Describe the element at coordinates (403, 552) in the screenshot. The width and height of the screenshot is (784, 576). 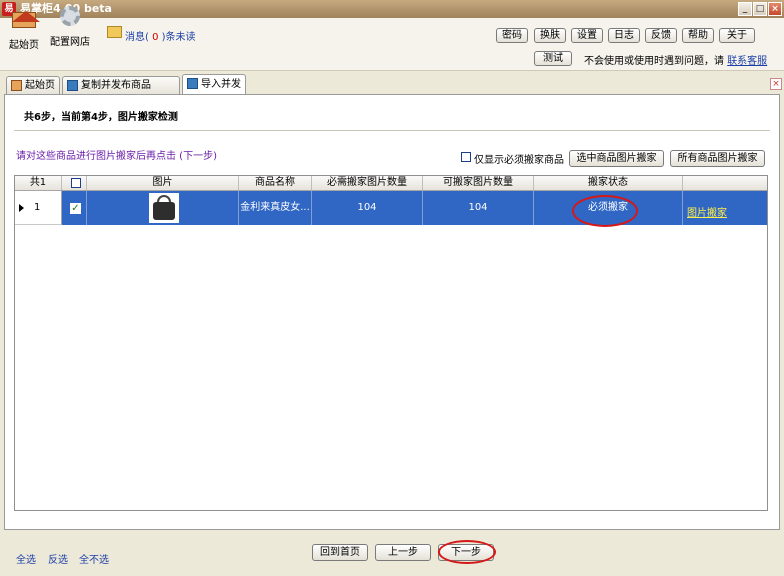
I see `previous-step-button: 上一步` at that location.